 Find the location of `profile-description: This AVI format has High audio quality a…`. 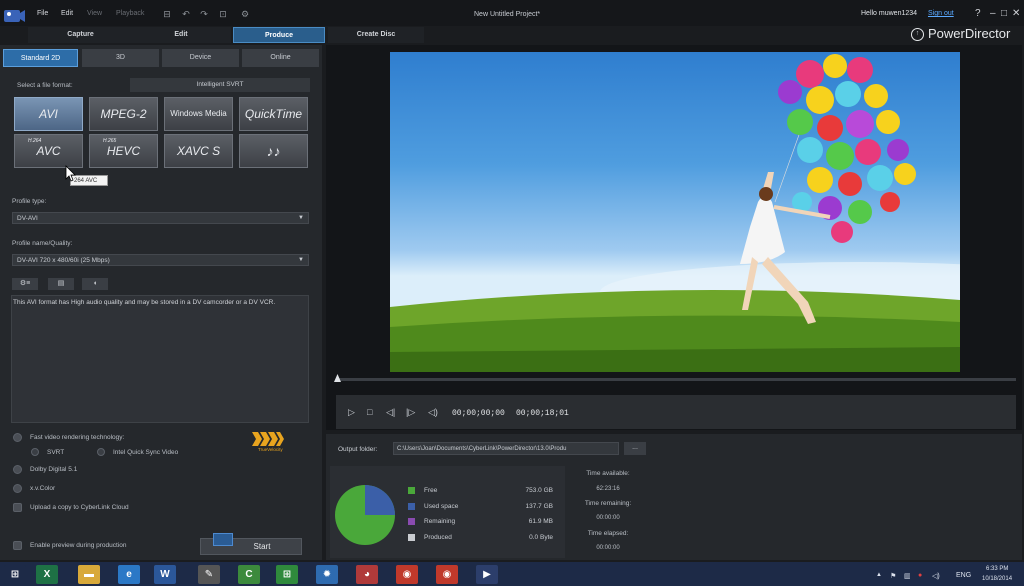

profile-description: This AVI format has High audio quality a… is located at coordinates (160, 359).